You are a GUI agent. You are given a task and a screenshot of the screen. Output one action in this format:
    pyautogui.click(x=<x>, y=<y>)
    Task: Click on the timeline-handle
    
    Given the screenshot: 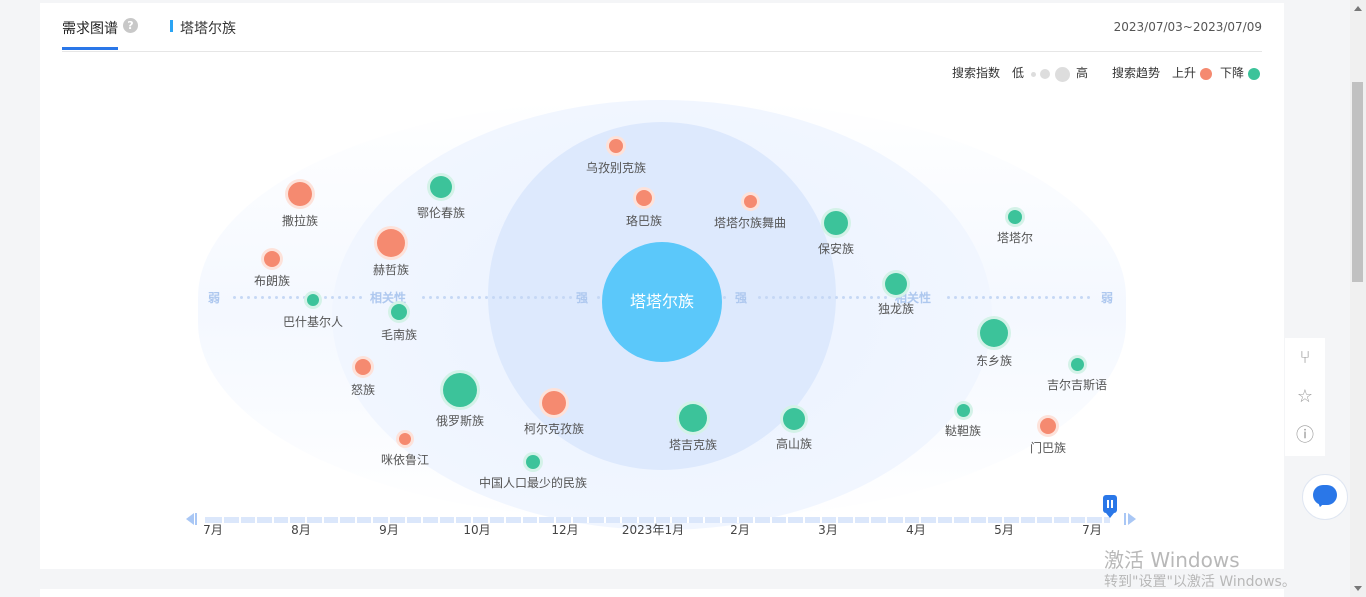 What is the action you would take?
    pyautogui.click(x=1110, y=506)
    